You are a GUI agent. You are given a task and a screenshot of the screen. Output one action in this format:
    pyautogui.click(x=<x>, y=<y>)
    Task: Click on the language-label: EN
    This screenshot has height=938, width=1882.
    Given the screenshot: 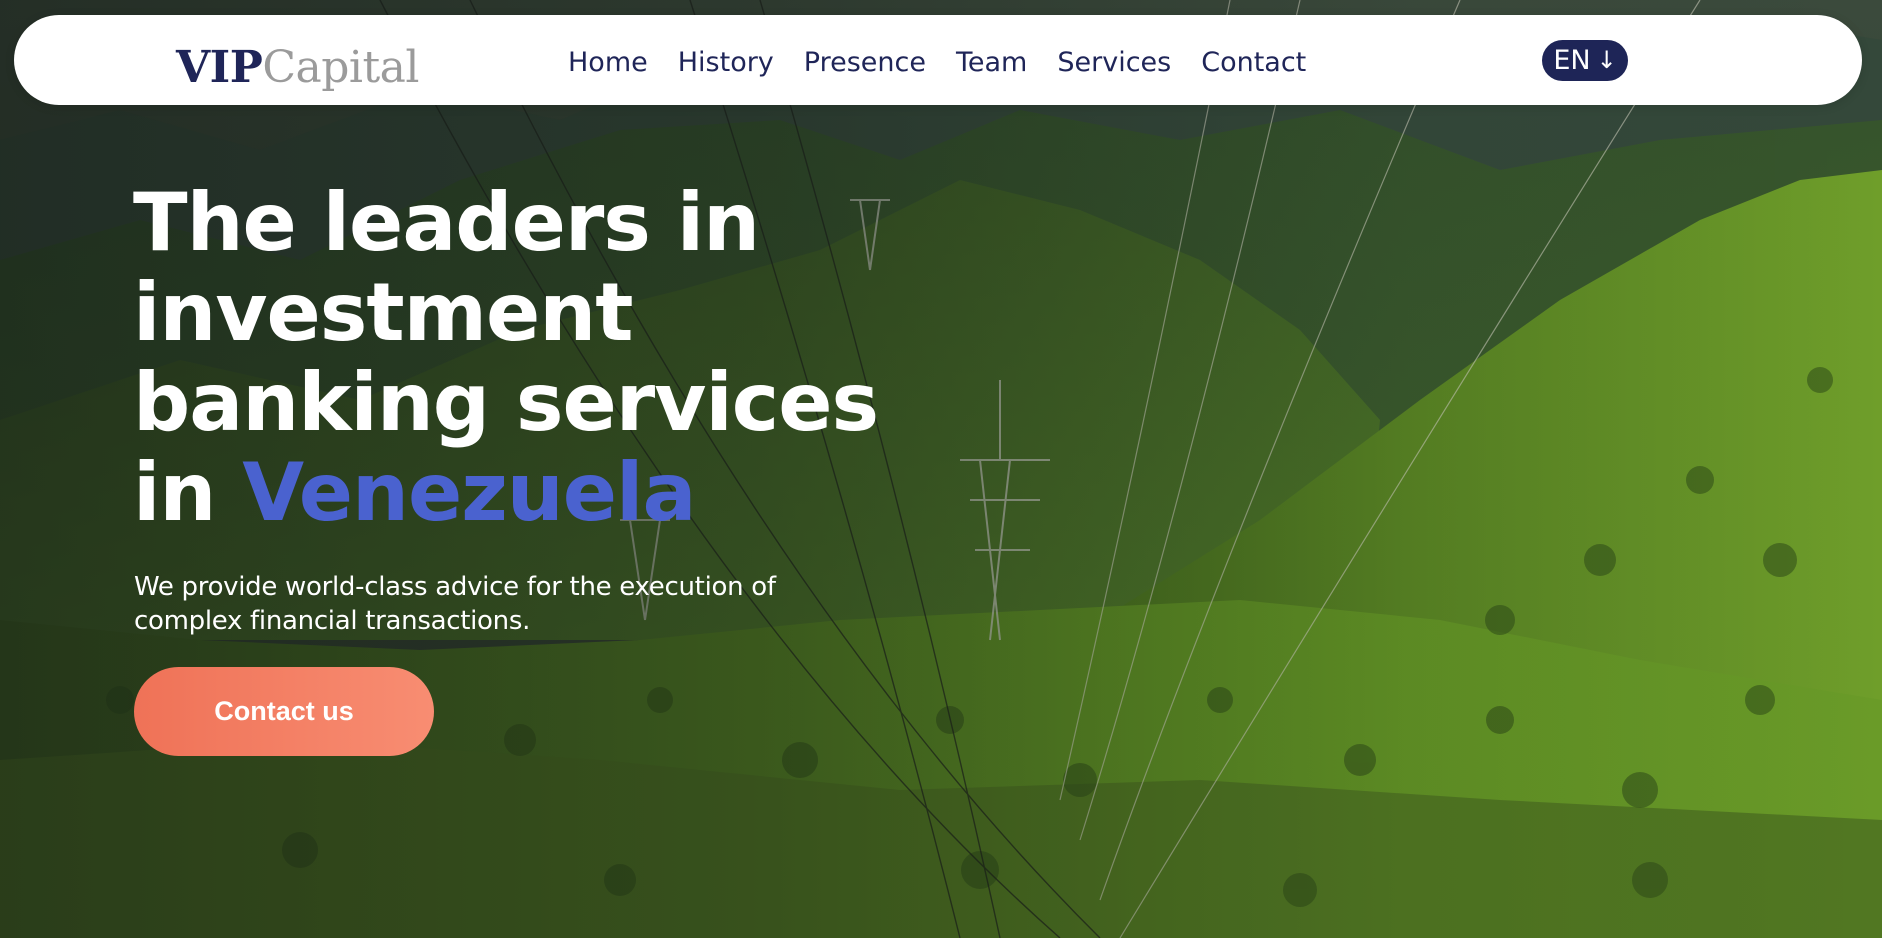 What is the action you would take?
    pyautogui.click(x=1572, y=60)
    